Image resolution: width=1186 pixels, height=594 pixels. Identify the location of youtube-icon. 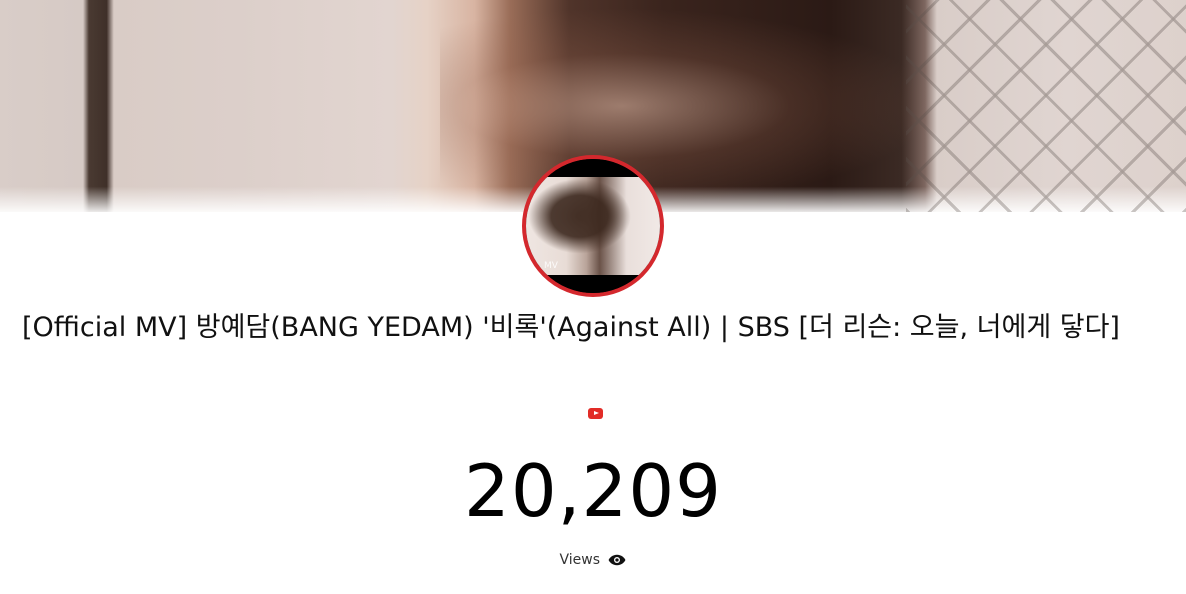
(595, 413).